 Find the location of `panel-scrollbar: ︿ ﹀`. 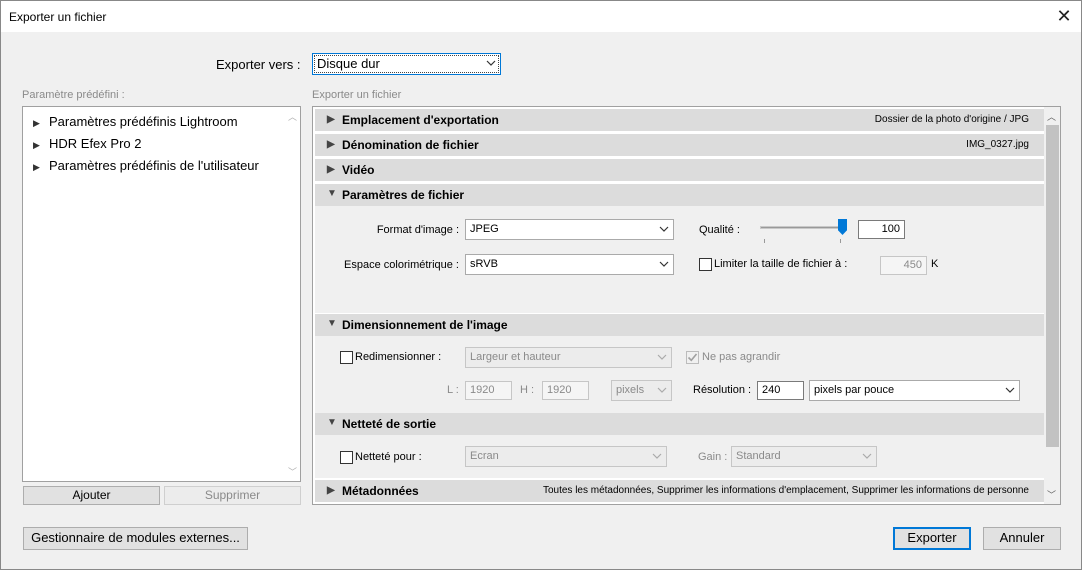

panel-scrollbar: ︿ ﹀ is located at coordinates (1052, 305).